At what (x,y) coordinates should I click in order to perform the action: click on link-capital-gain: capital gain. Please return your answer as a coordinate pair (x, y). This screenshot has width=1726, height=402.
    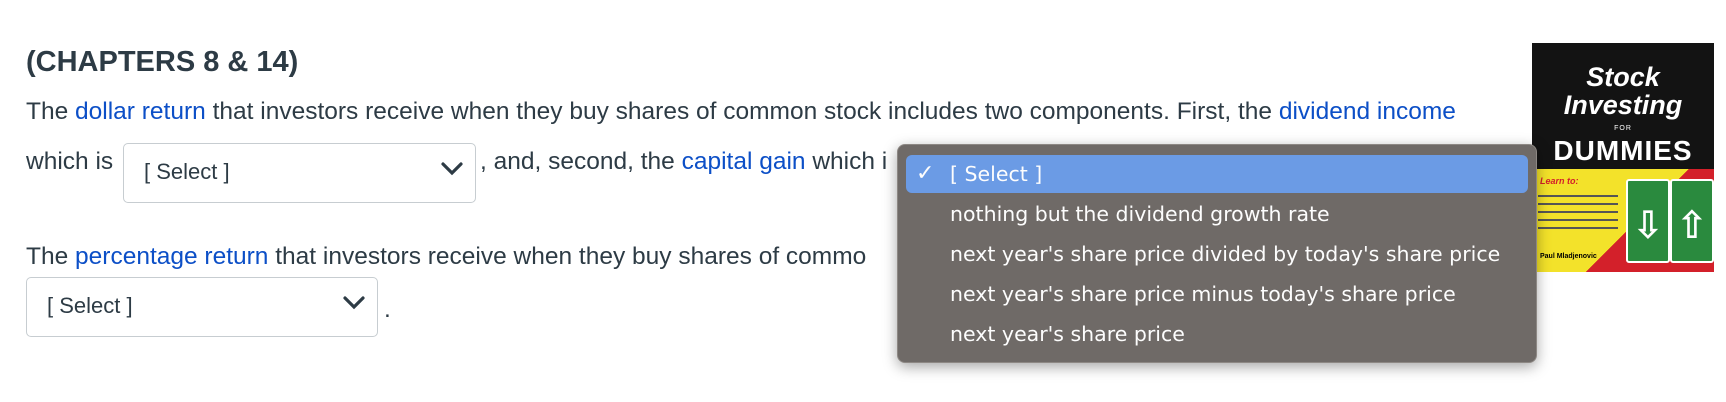
    Looking at the image, I should click on (744, 161).